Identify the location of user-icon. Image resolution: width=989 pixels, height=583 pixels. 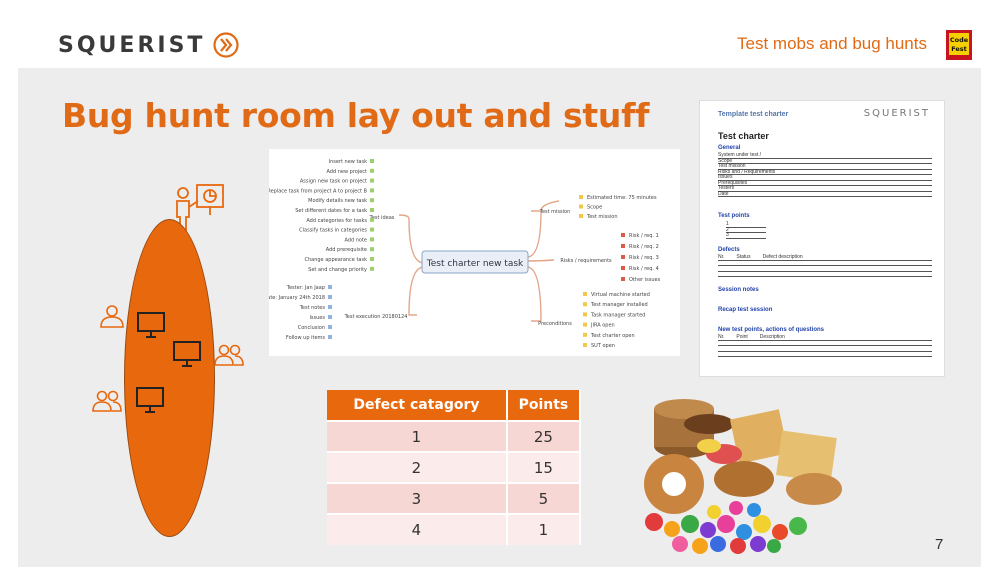
(112, 316).